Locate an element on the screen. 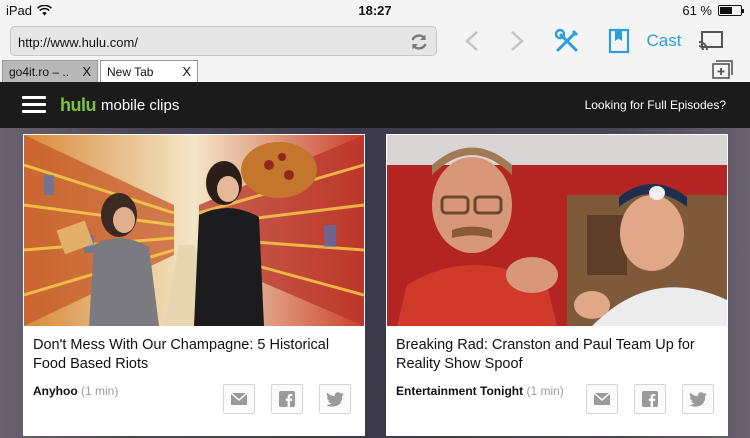  tab-new-tab: New Tab X is located at coordinates (149, 71).